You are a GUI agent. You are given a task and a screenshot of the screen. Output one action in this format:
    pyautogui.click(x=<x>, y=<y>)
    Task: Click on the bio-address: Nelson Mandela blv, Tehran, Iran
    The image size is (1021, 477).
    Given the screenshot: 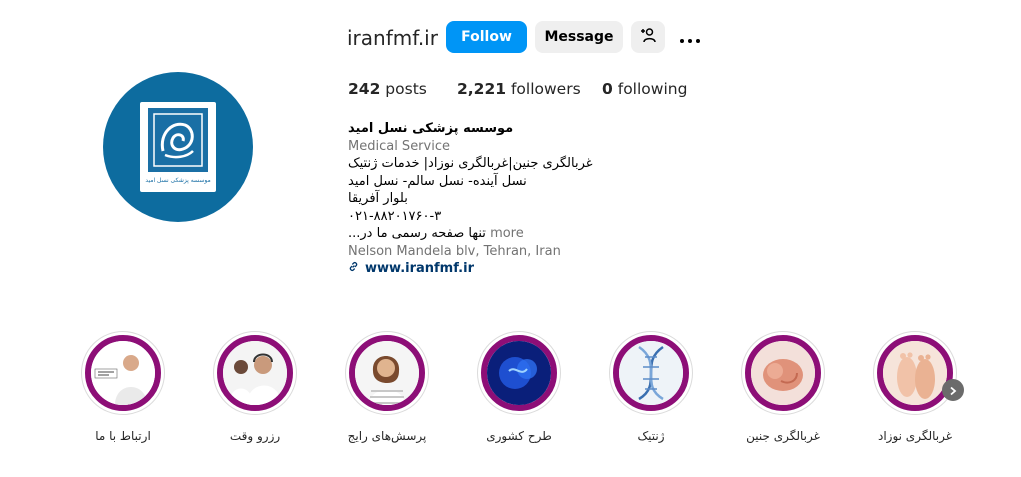 What is the action you would take?
    pyautogui.click(x=498, y=252)
    